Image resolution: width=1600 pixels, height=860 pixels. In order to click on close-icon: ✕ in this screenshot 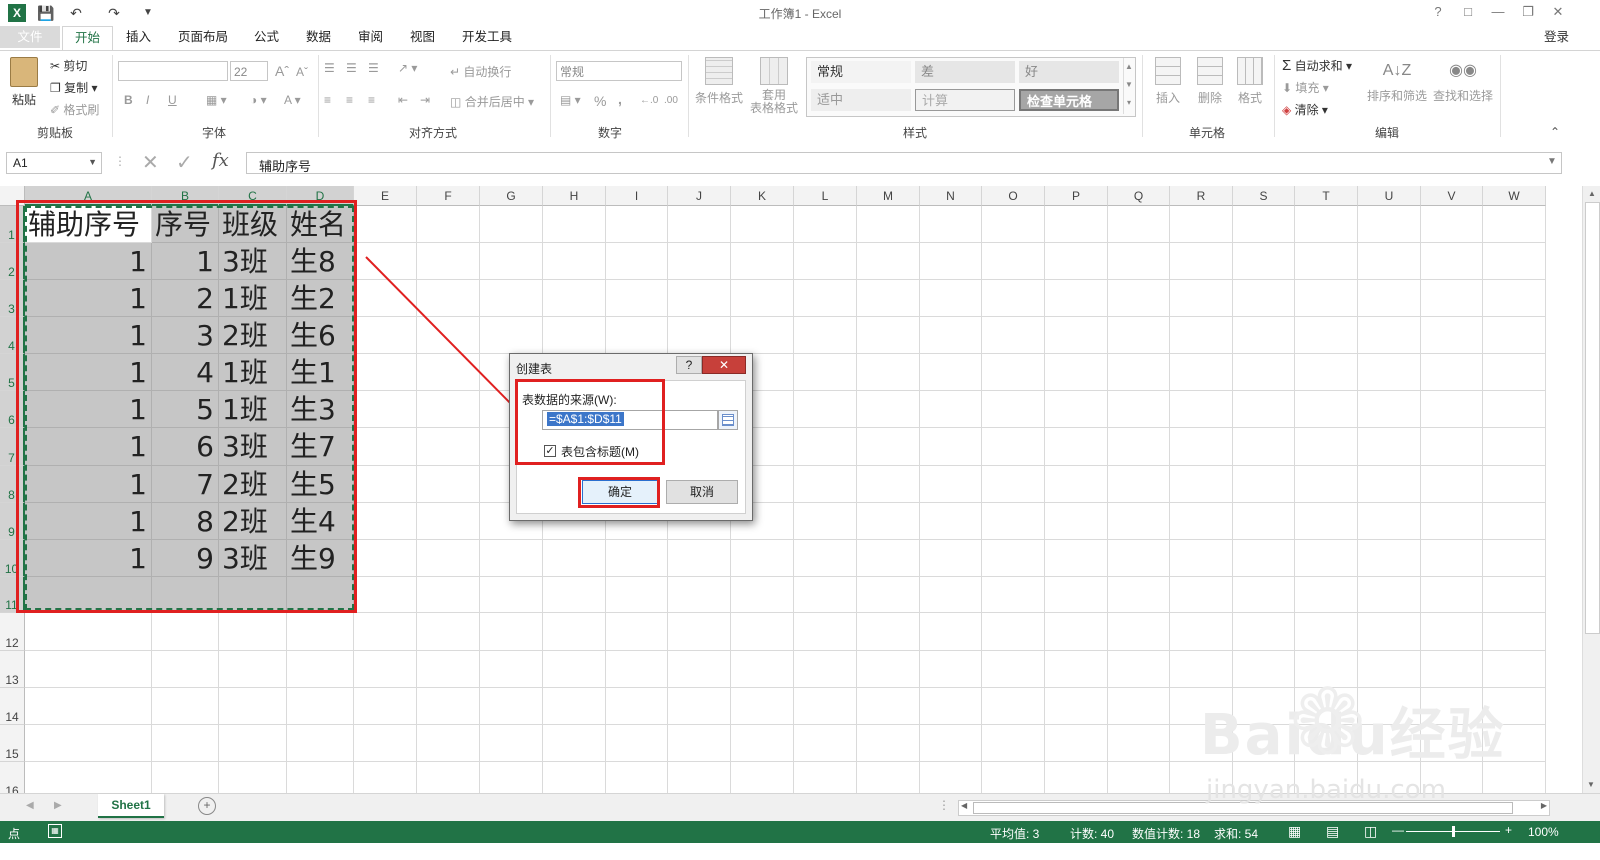, I will do `click(724, 365)`.